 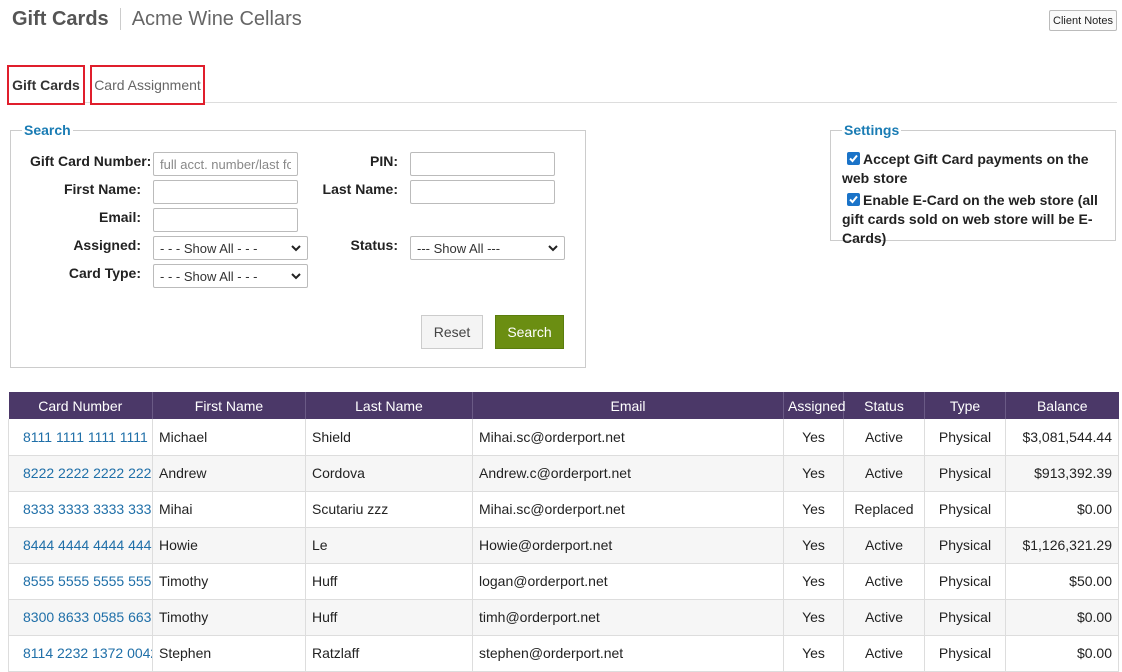 I want to click on last-name-input, so click(x=482, y=192).